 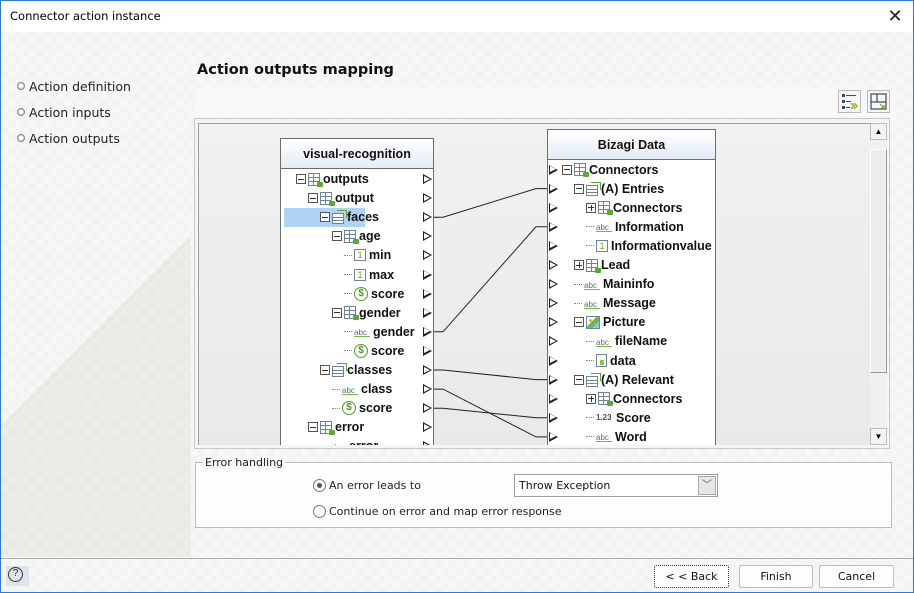 I want to click on radio-button, so click(x=319, y=511).